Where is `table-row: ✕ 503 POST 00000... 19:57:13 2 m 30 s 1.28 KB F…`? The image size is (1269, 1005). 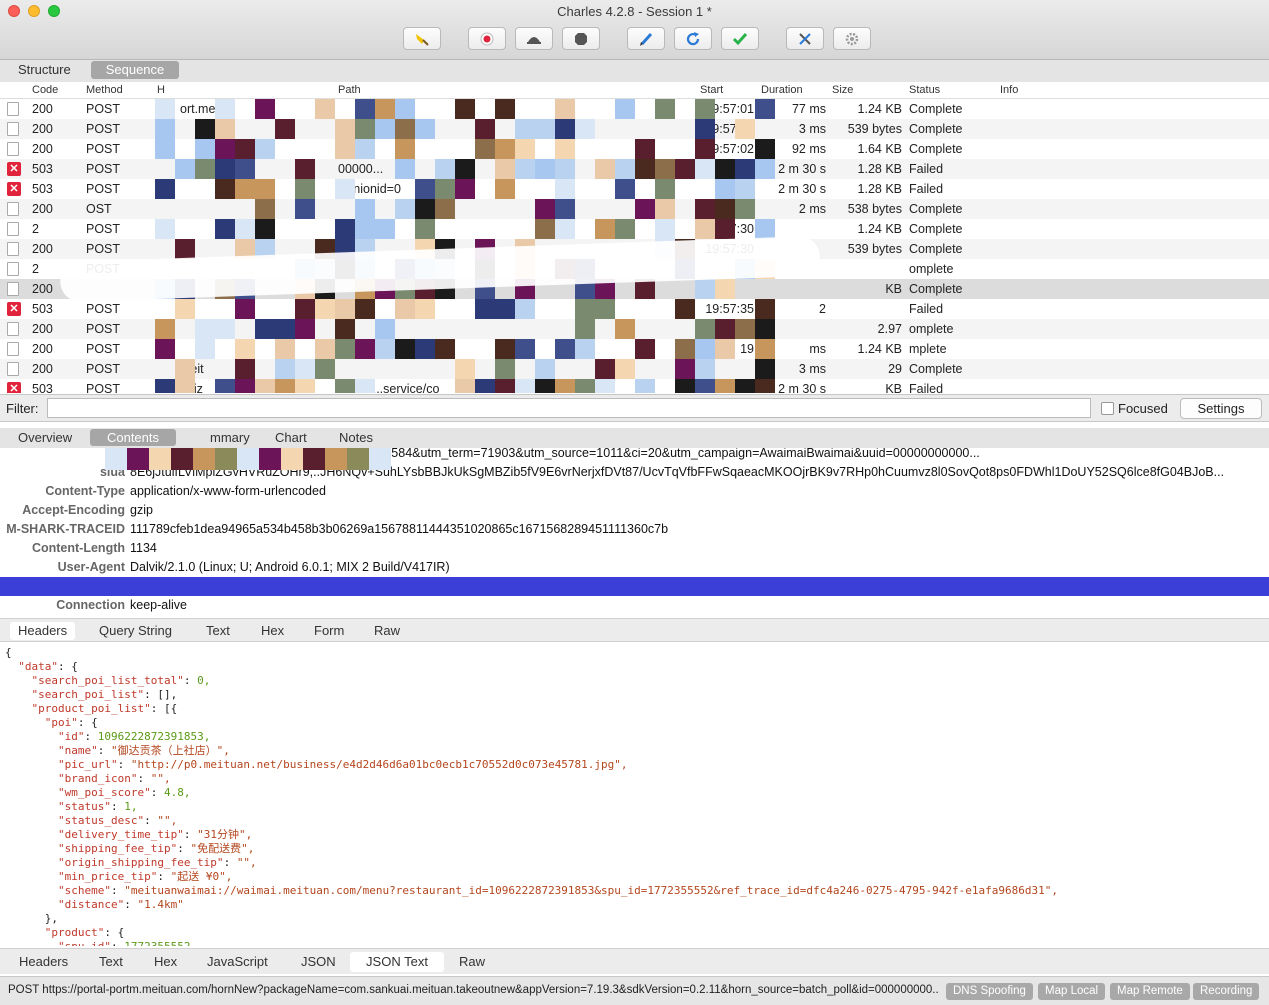 table-row: ✕ 503 POST 00000... 19:57:13 2 m 30 s 1.28 KB F… is located at coordinates (634, 169).